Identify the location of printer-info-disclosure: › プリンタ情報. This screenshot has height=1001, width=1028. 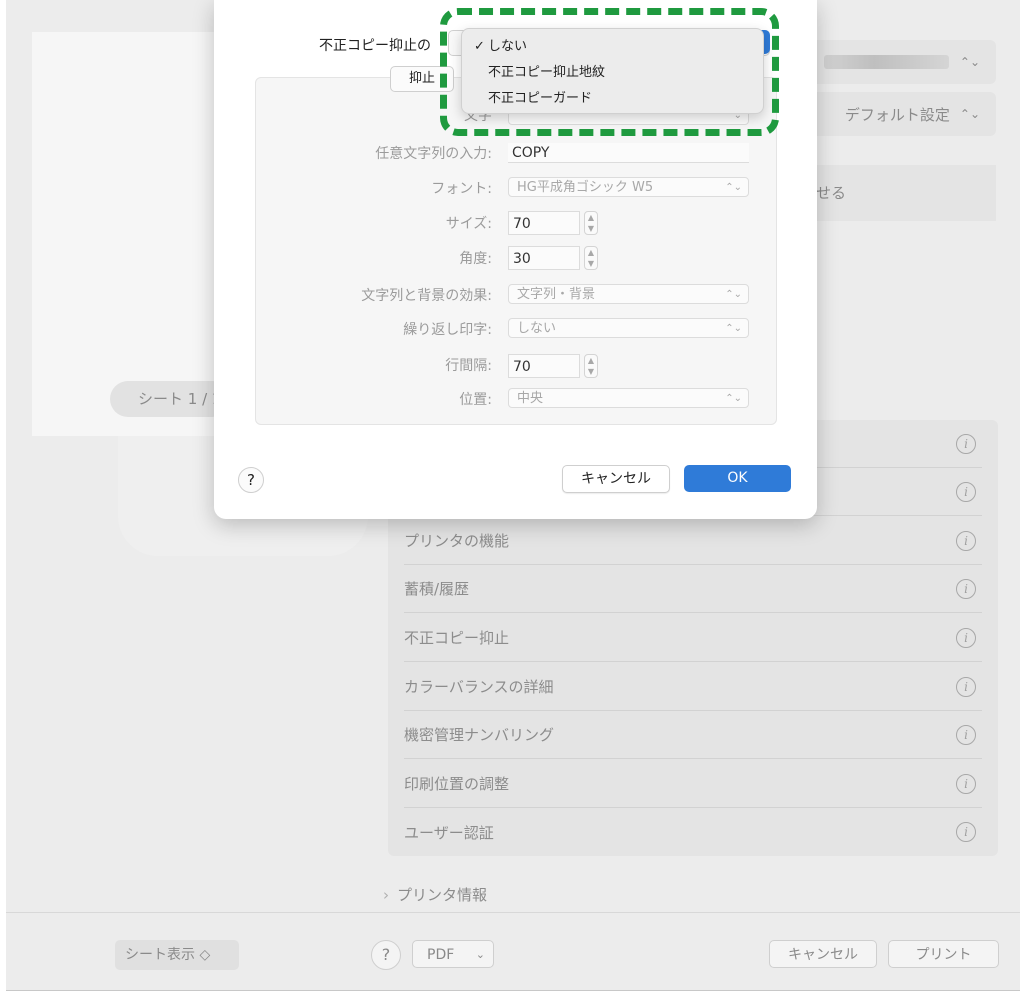
(435, 894).